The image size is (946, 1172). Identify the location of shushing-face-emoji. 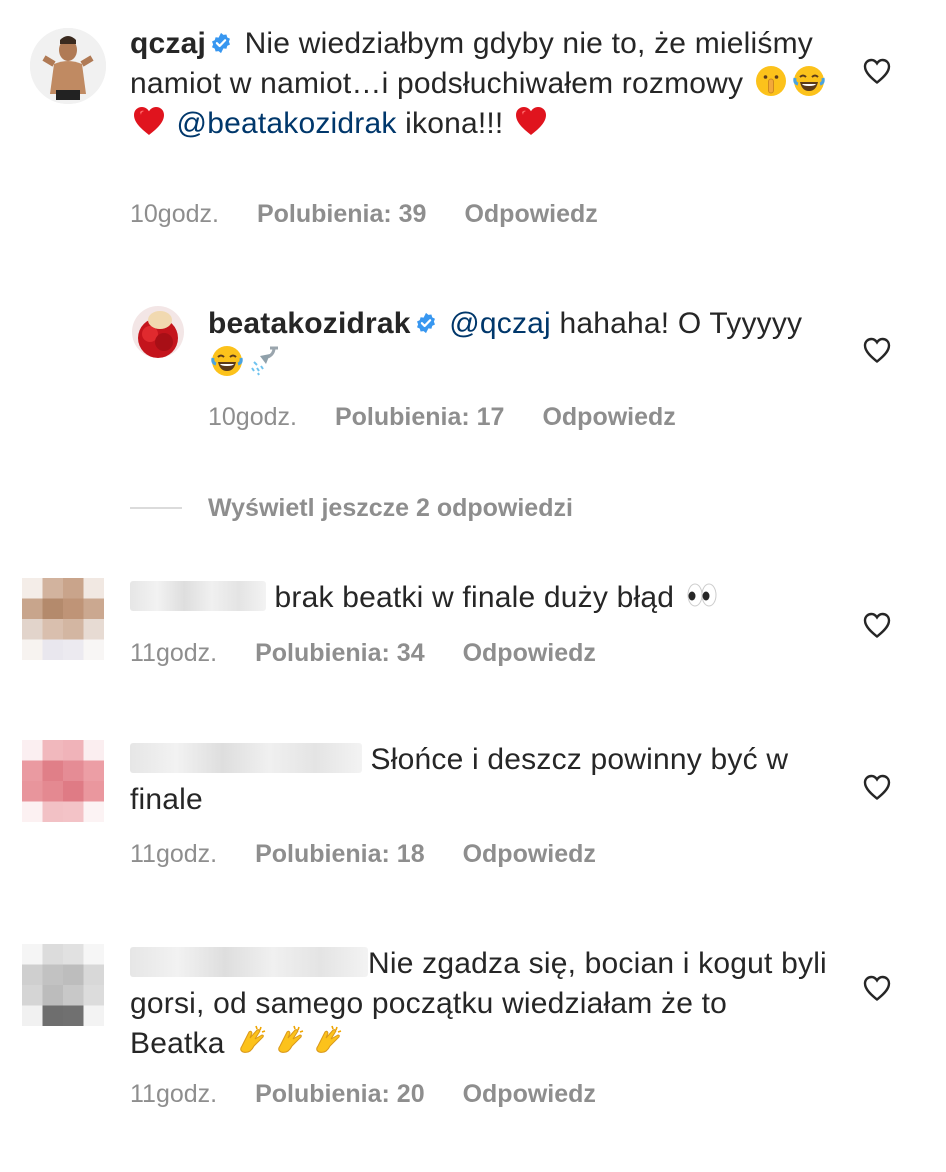
(771, 81).